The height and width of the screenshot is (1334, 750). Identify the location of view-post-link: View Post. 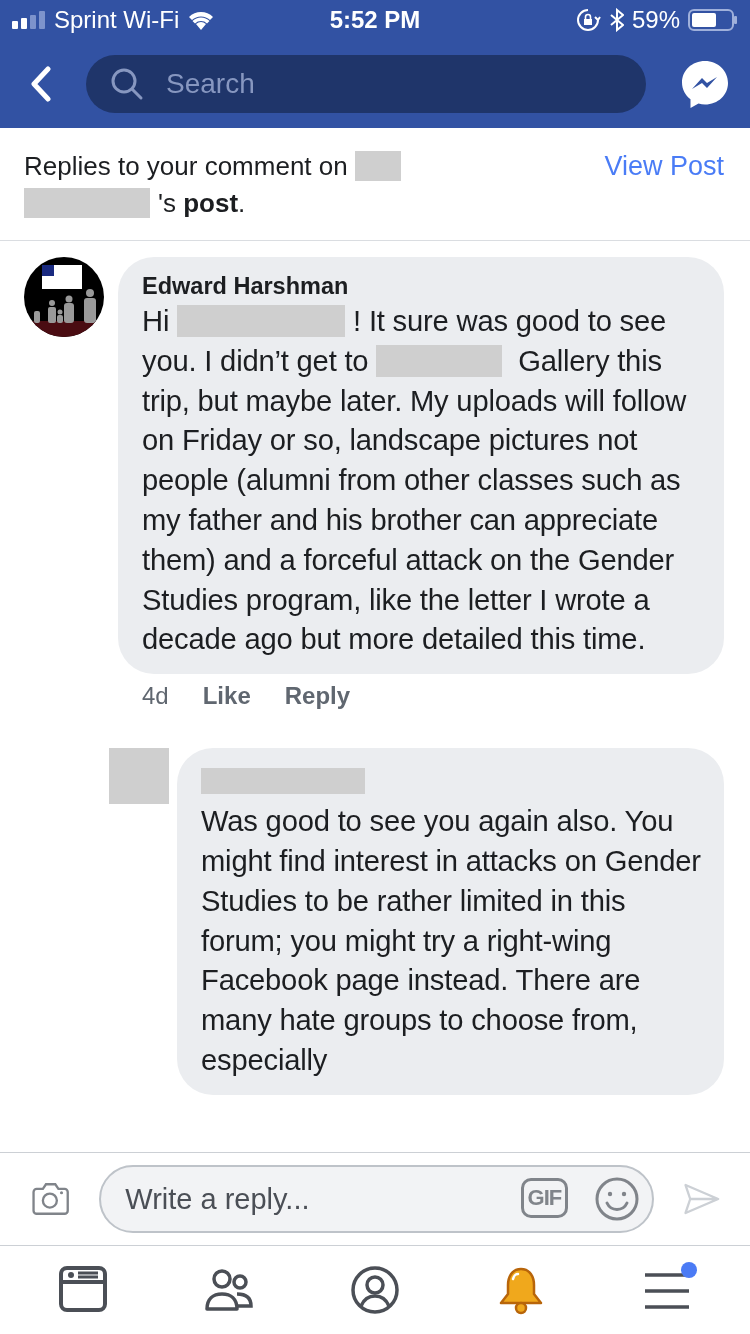
(664, 185).